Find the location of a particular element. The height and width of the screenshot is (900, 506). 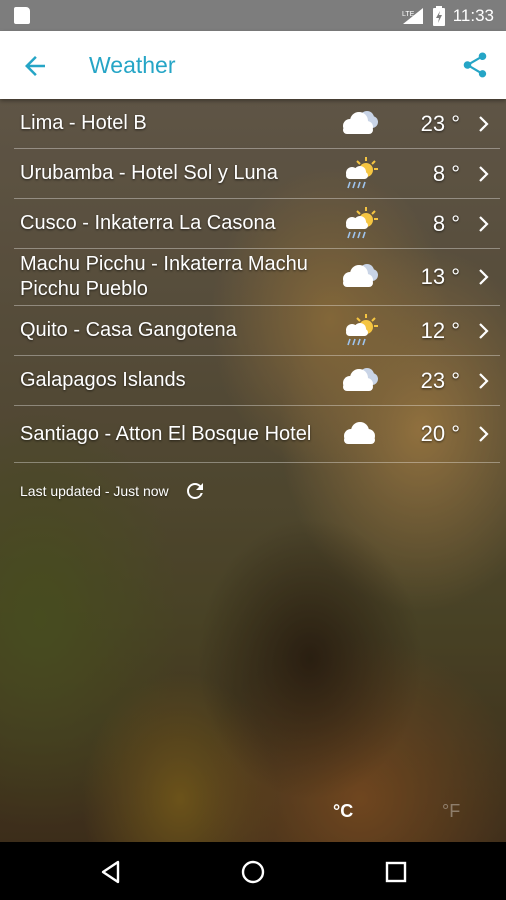

location-row: Cusco - Inkaterra La Casona 8 ° is located at coordinates (257, 224).